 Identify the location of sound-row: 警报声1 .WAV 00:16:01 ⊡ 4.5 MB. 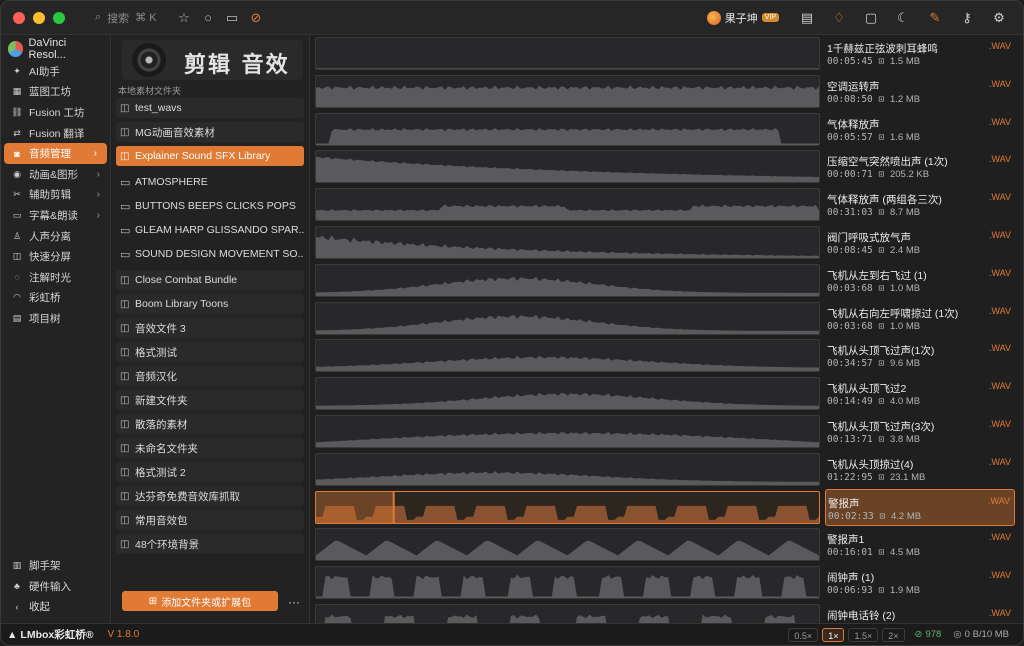
(664, 544).